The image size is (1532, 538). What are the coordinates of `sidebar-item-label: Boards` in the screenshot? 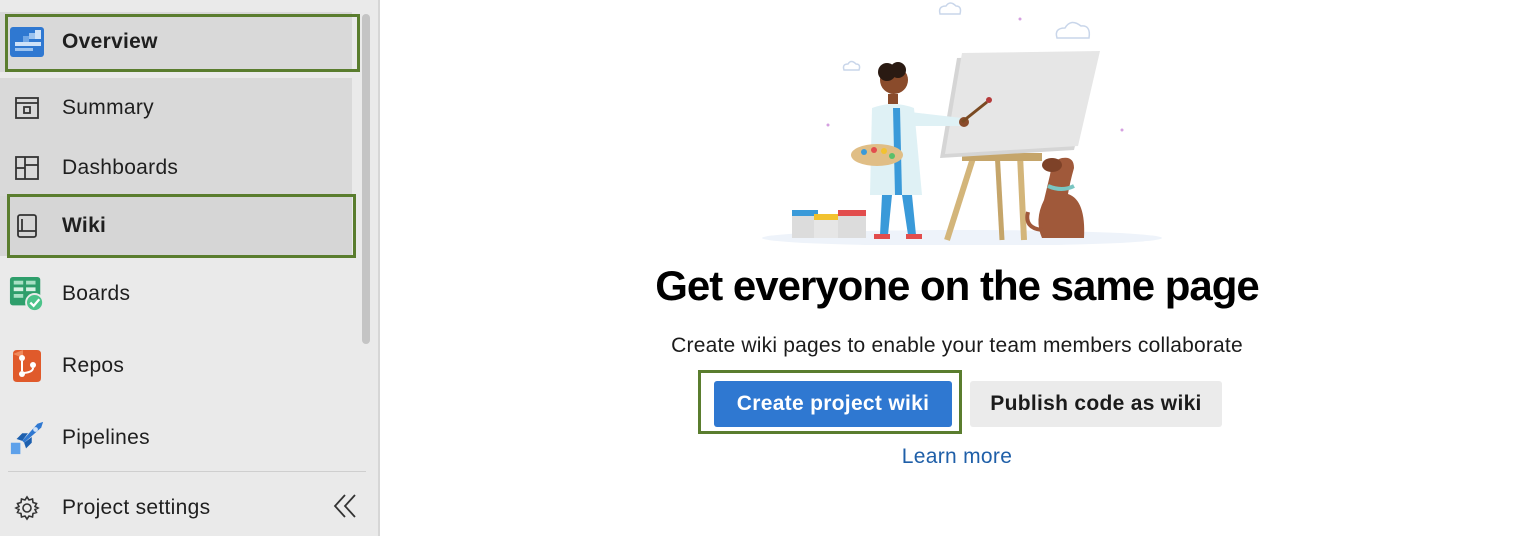 It's located at (96, 293).